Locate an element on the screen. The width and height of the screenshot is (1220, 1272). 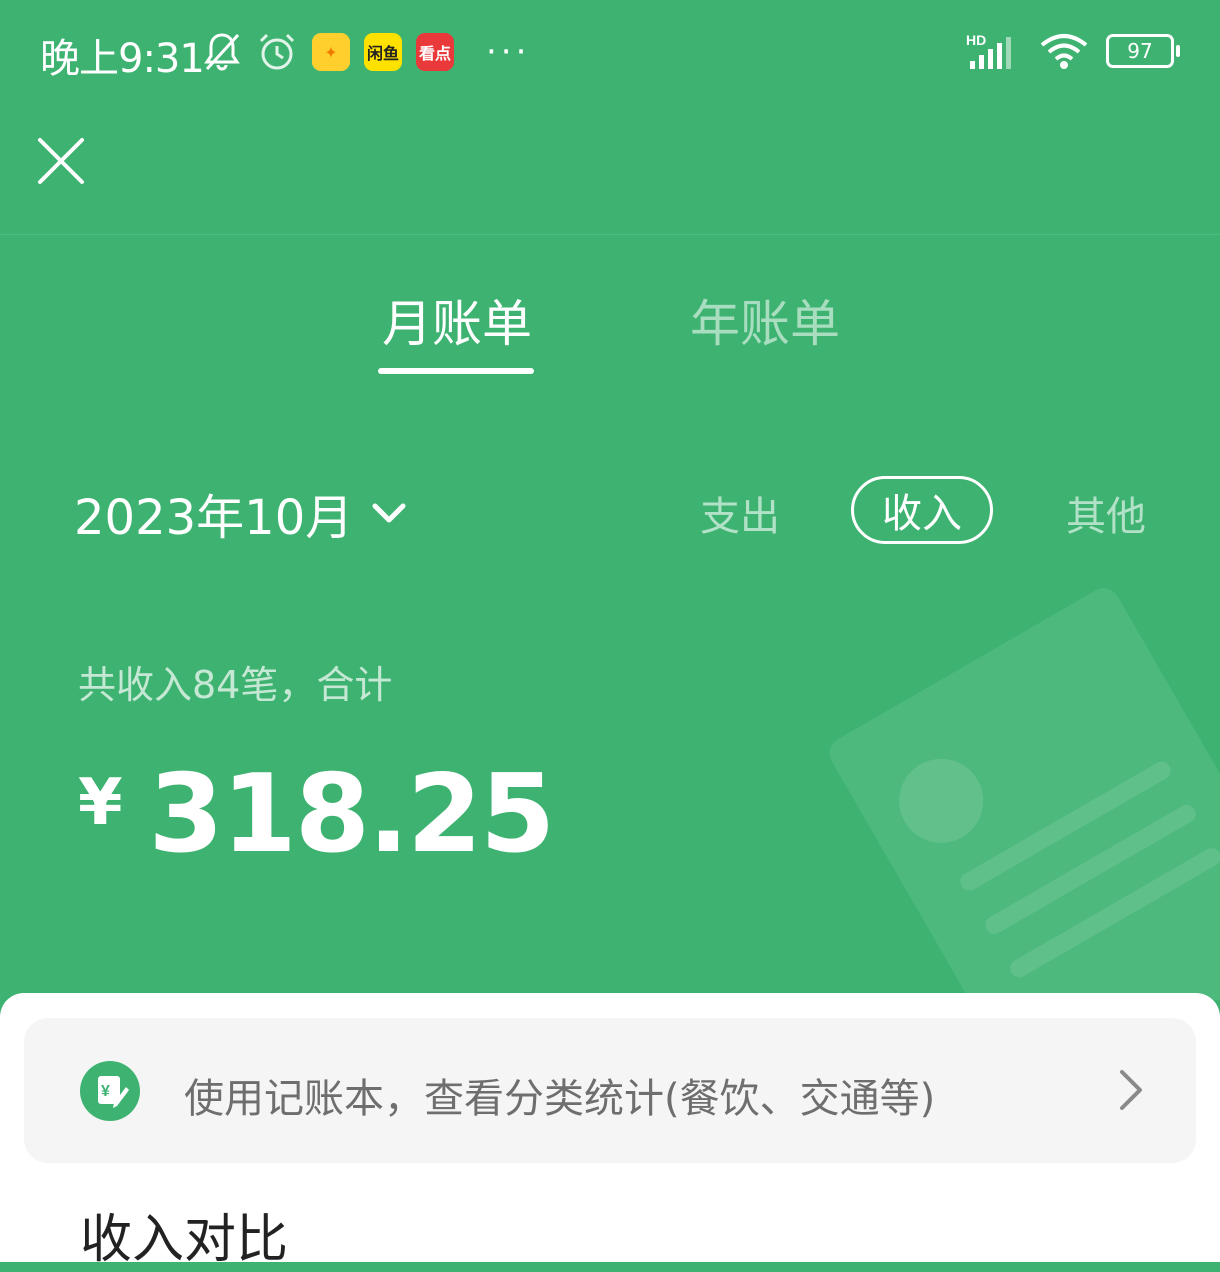
header-divider is located at coordinates (610, 234).